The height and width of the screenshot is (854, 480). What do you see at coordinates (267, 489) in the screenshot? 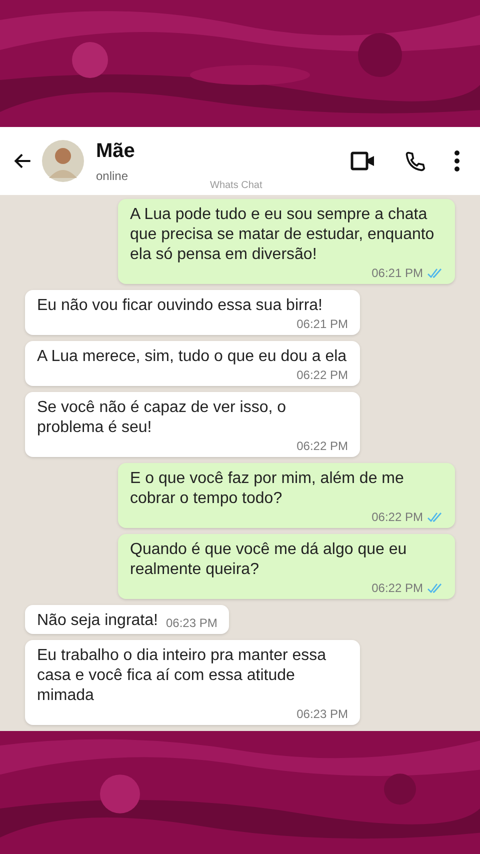
I see `message-text: E o que você faz por mim, além de me cobrar o tempo todo?` at bounding box center [267, 489].